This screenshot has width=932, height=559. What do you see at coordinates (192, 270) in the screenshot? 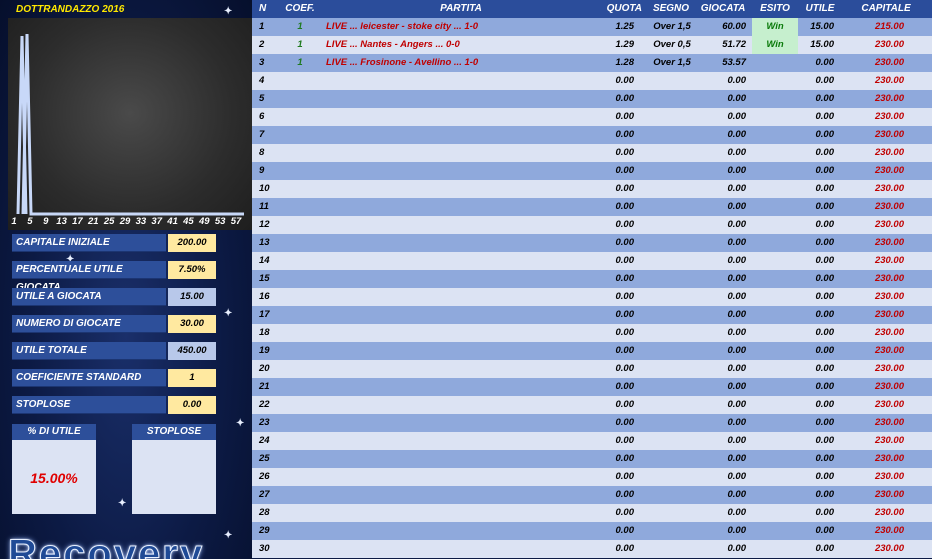
I see `field-value-cell: 7.50%` at bounding box center [192, 270].